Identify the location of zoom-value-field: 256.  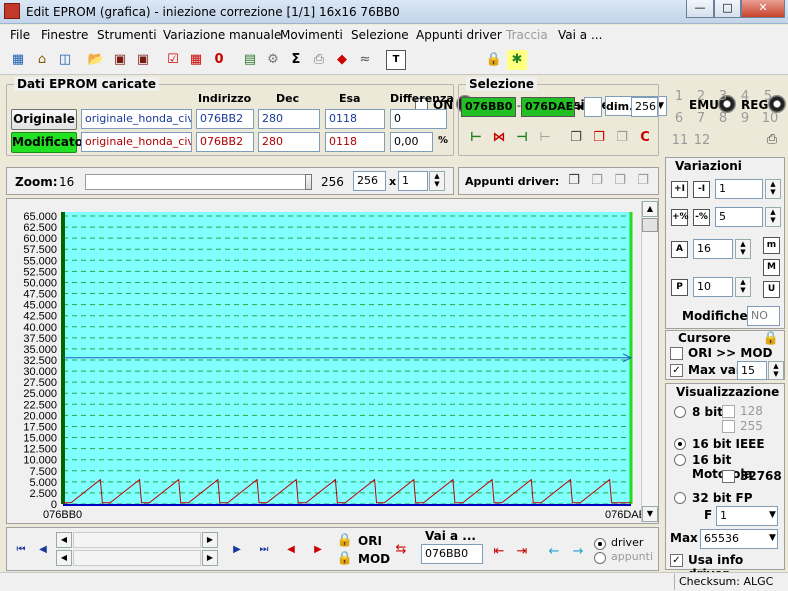
(369, 181).